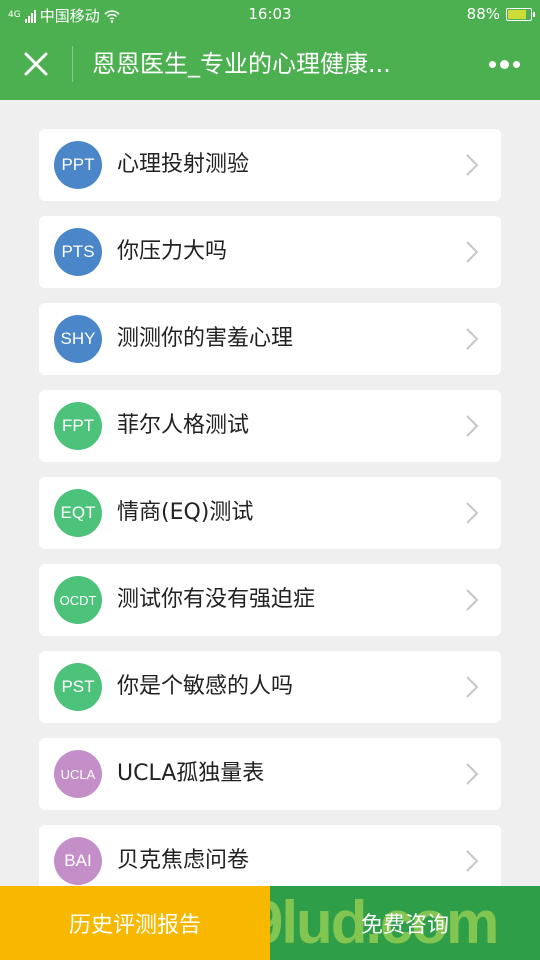 The height and width of the screenshot is (960, 540). I want to click on test-badge: BAI, so click(78, 861).